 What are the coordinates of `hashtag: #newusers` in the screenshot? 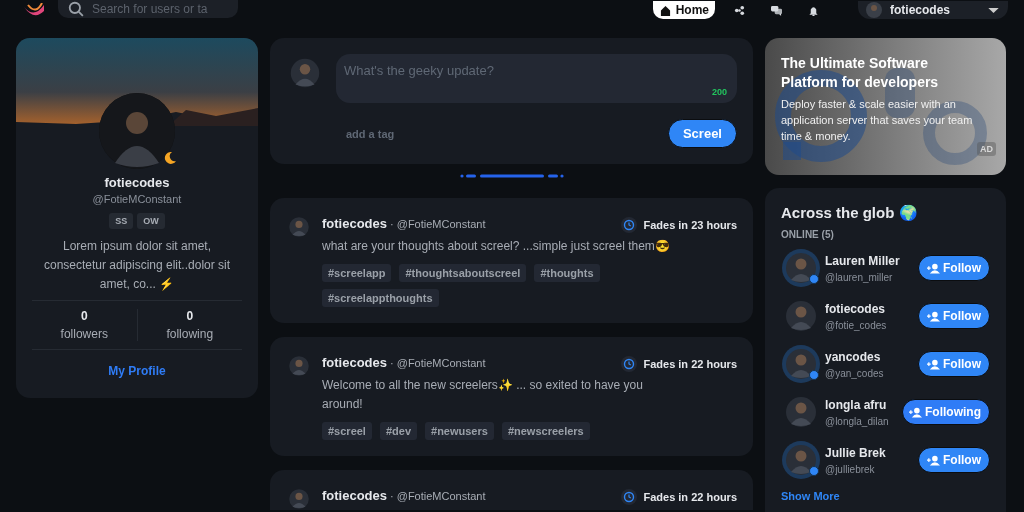 It's located at (459, 431).